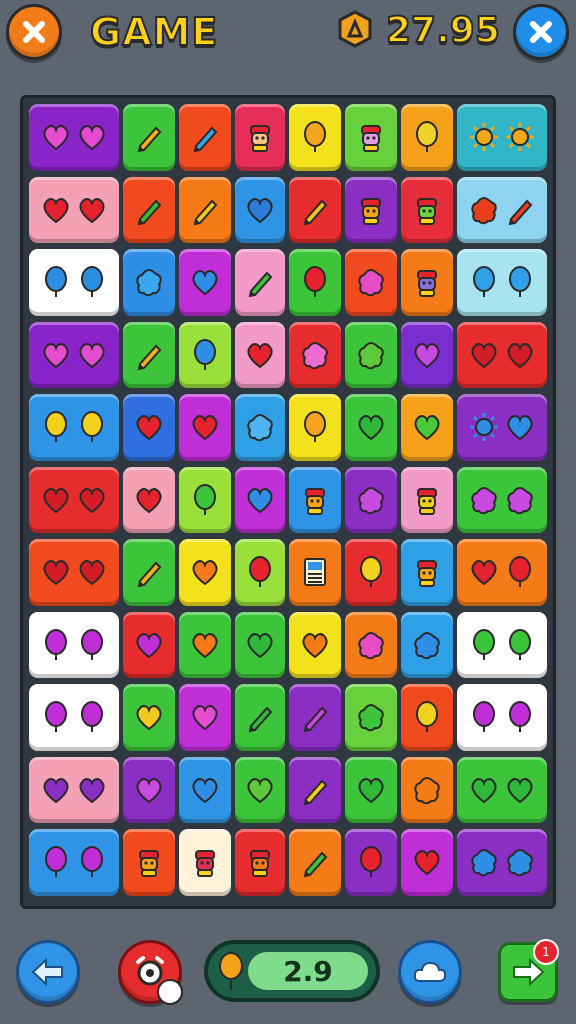 This screenshot has height=1024, width=576. What do you see at coordinates (150, 972) in the screenshot?
I see `alarm-button` at bounding box center [150, 972].